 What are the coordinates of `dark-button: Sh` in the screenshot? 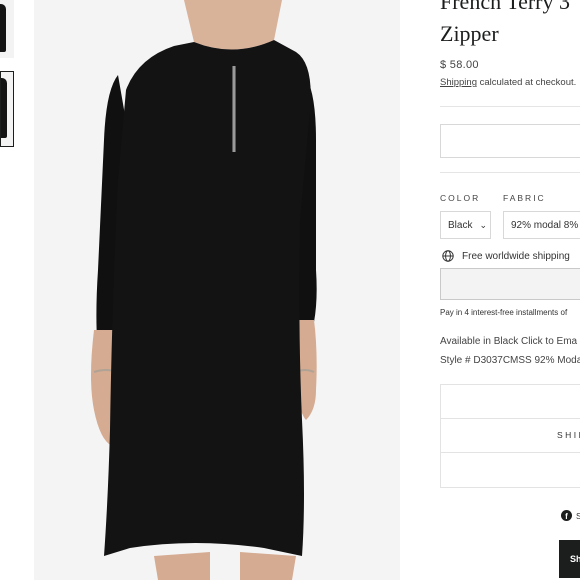 It's located at (569, 559).